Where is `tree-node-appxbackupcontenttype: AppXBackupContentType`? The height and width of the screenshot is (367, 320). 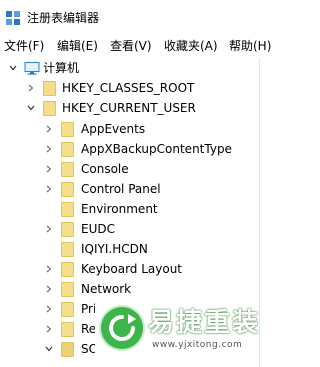
tree-node-appxbackupcontenttype: AppXBackupContentType is located at coordinates (138, 149).